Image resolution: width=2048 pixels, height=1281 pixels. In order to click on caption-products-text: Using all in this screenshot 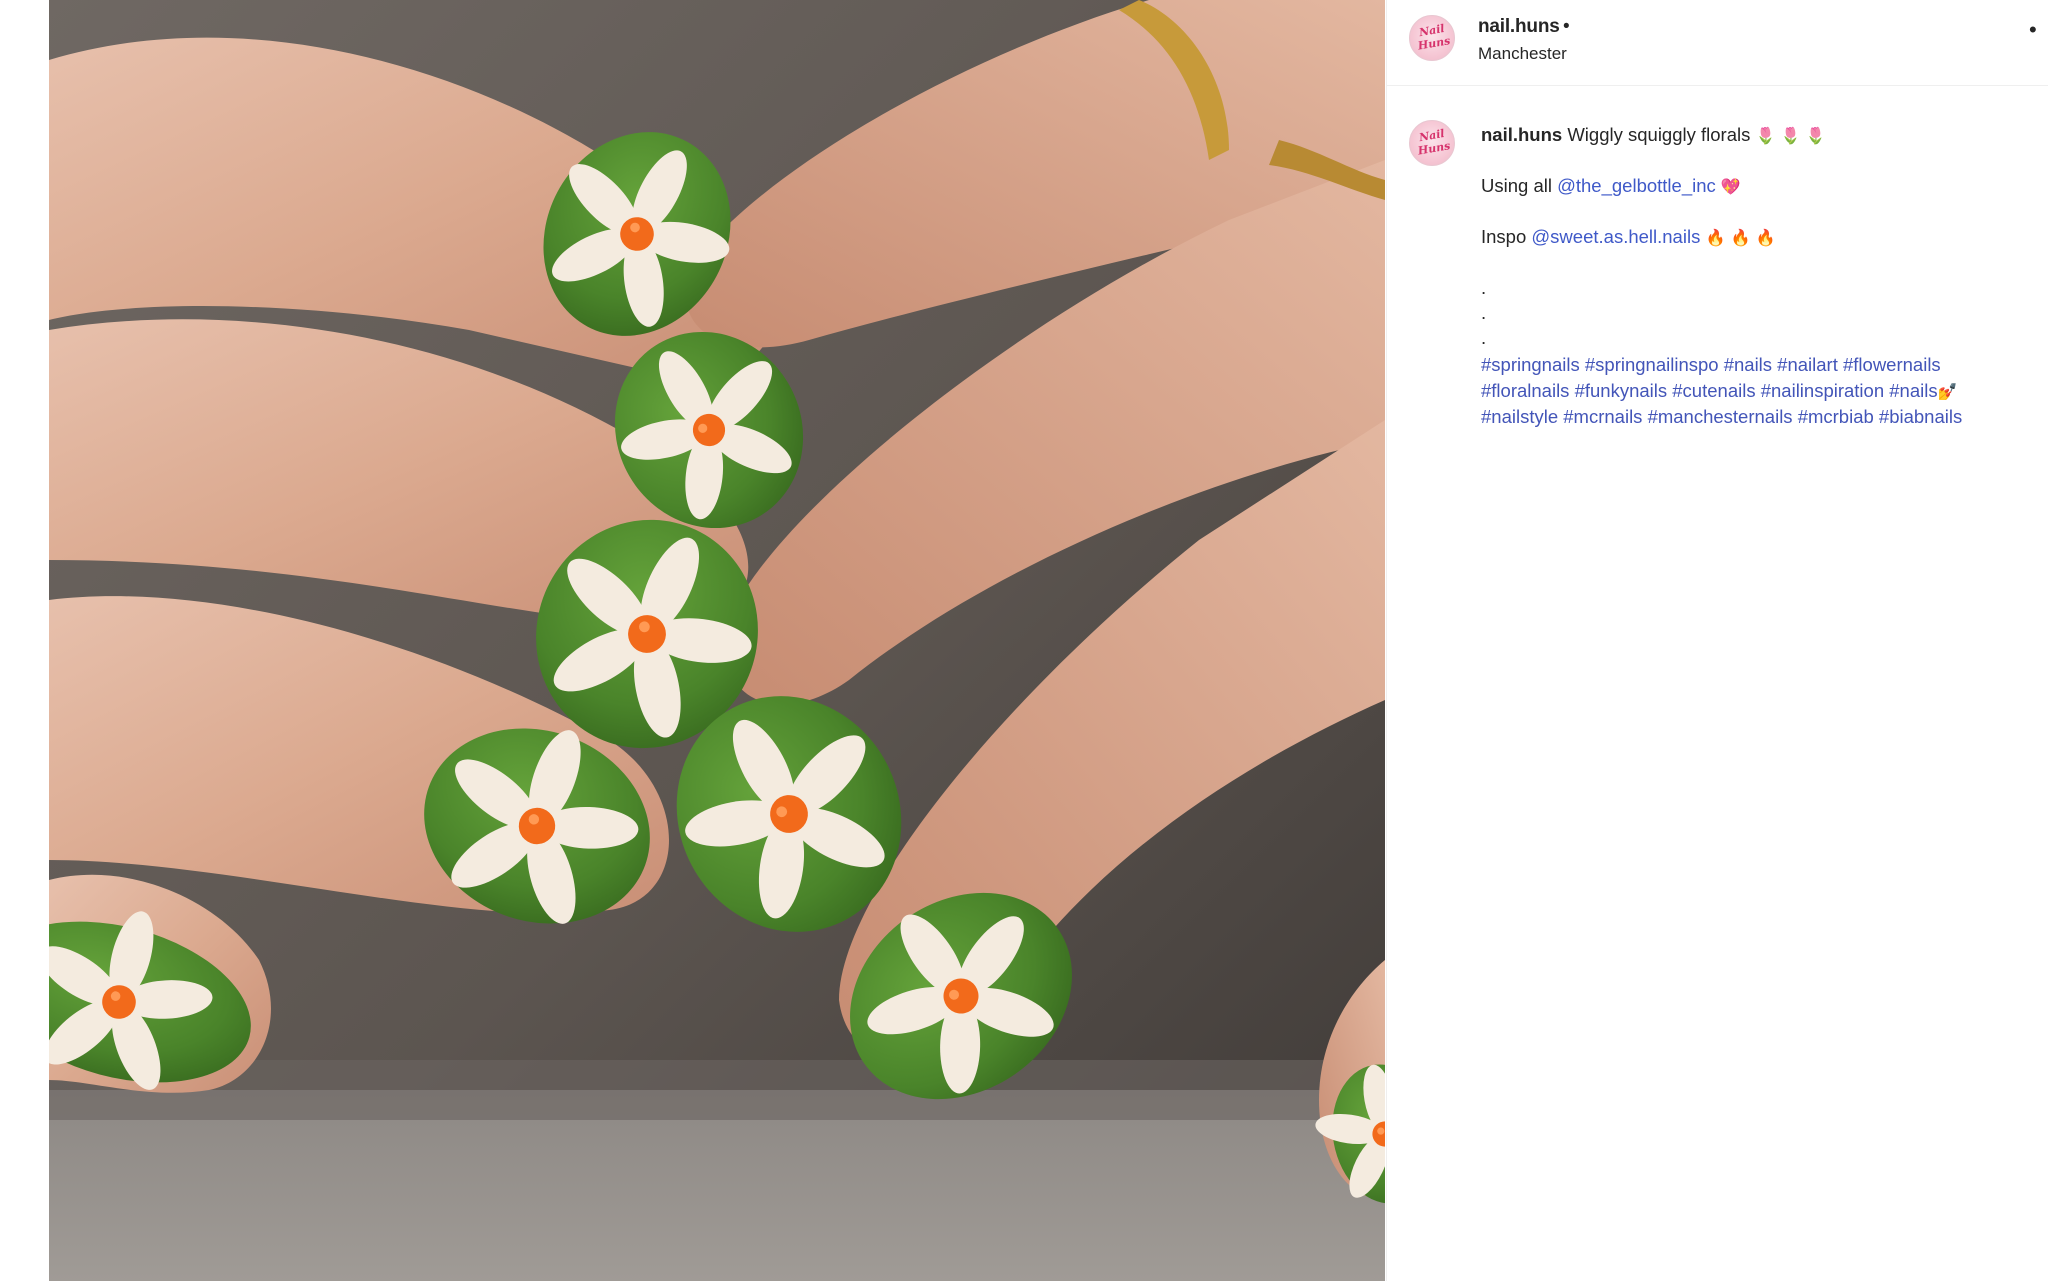, I will do `click(1519, 185)`.